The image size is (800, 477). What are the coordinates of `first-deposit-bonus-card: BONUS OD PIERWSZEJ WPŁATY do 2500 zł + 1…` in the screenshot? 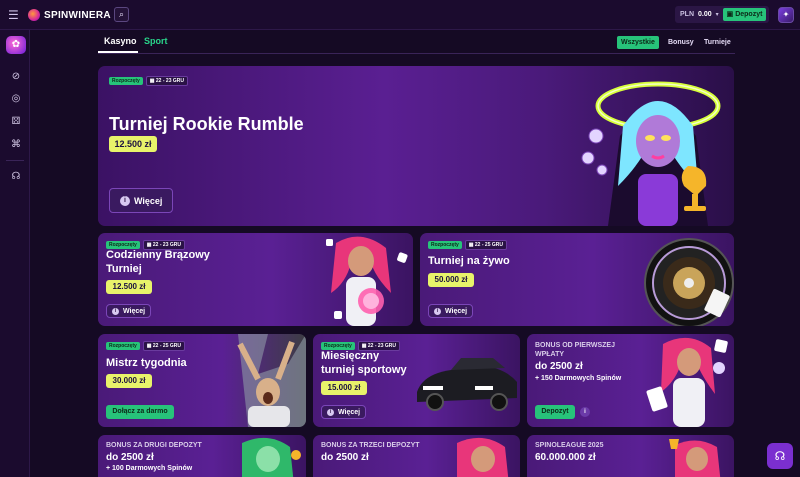 It's located at (630, 380).